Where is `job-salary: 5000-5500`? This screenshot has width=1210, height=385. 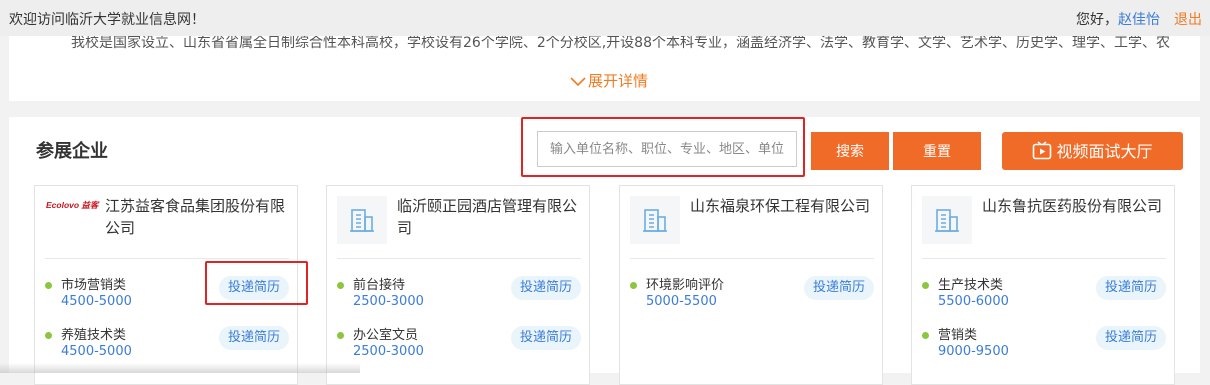 job-salary: 5000-5500 is located at coordinates (681, 301).